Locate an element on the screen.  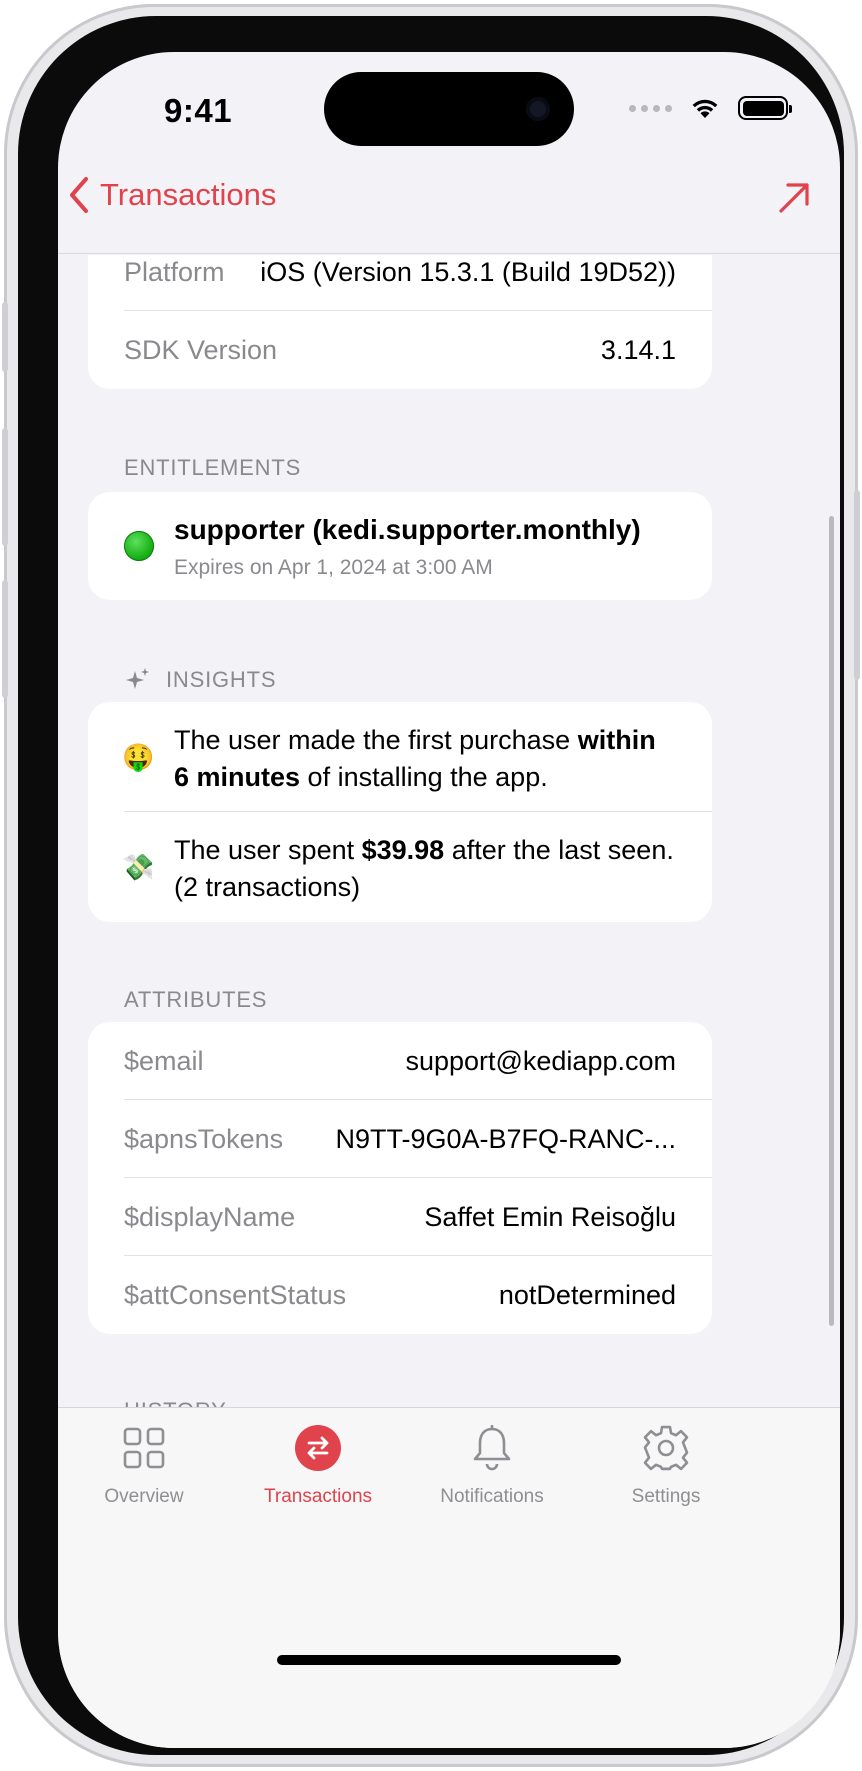
tab-overview: Overview is located at coordinates (144, 1465).